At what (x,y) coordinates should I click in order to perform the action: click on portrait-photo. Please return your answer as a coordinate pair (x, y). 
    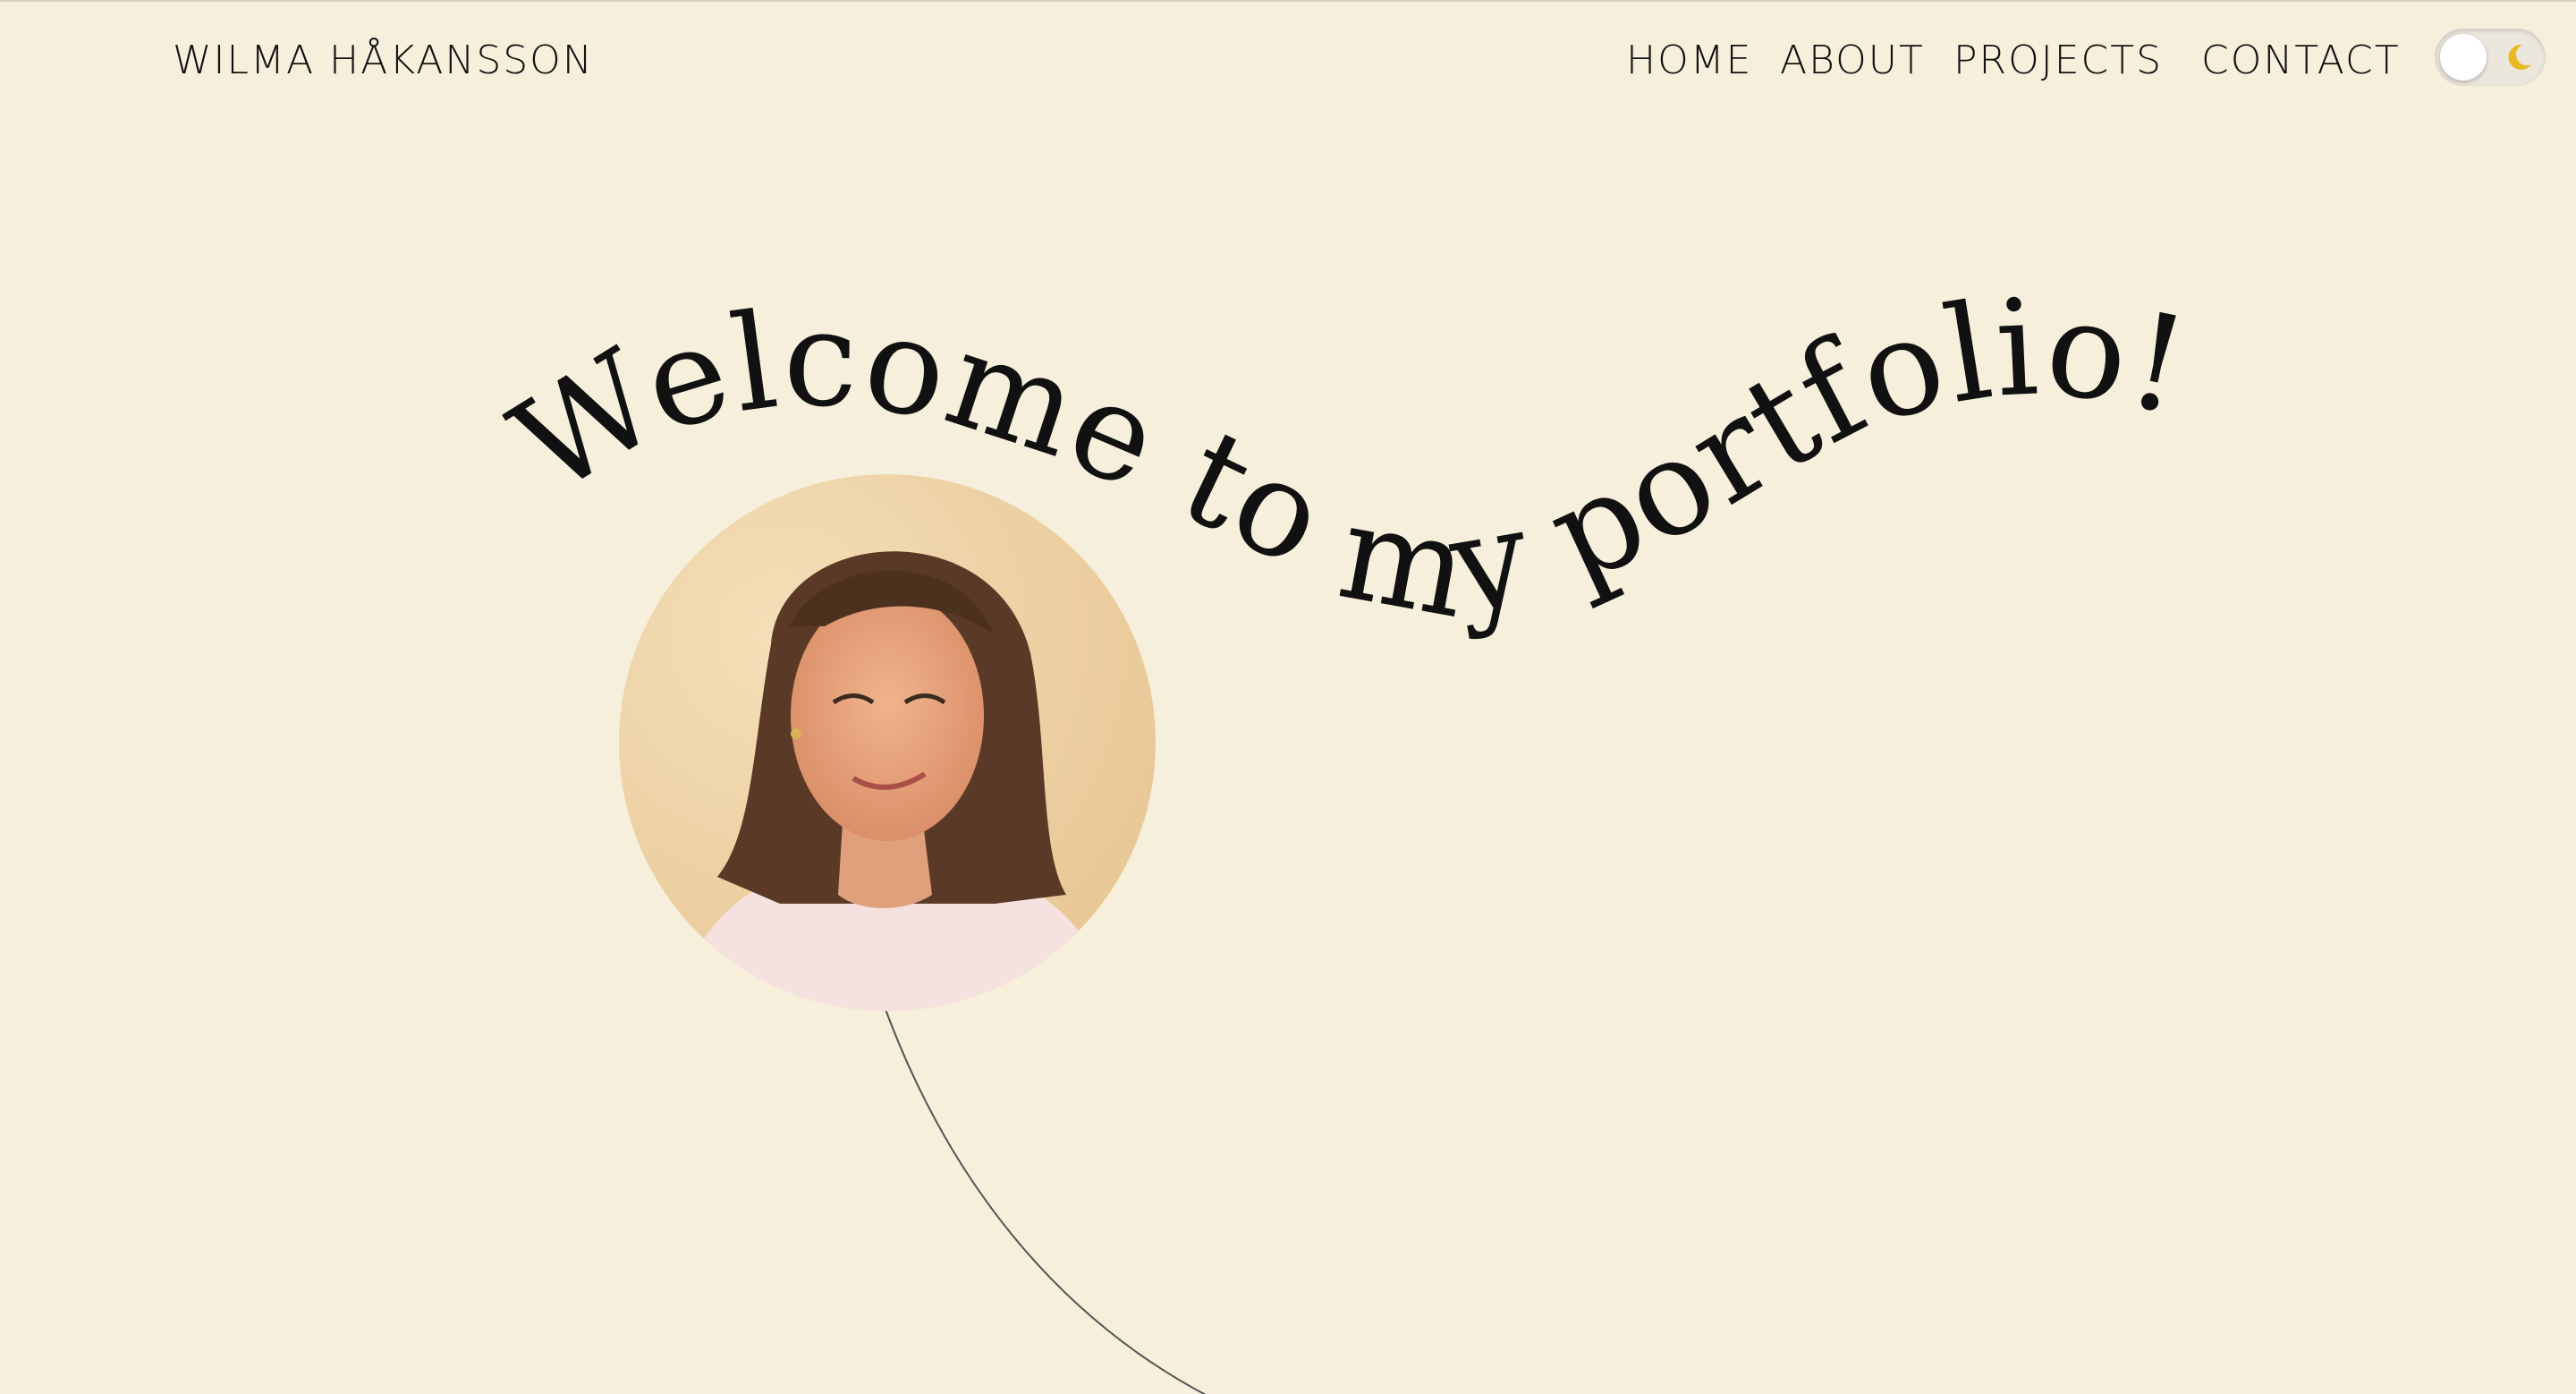
    Looking at the image, I should click on (887, 742).